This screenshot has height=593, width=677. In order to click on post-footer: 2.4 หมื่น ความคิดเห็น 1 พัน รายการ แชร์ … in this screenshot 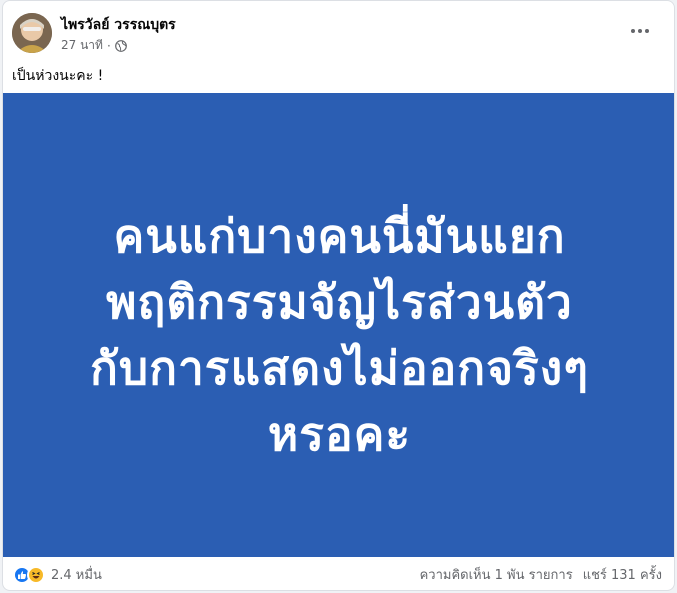, I will do `click(338, 573)`.